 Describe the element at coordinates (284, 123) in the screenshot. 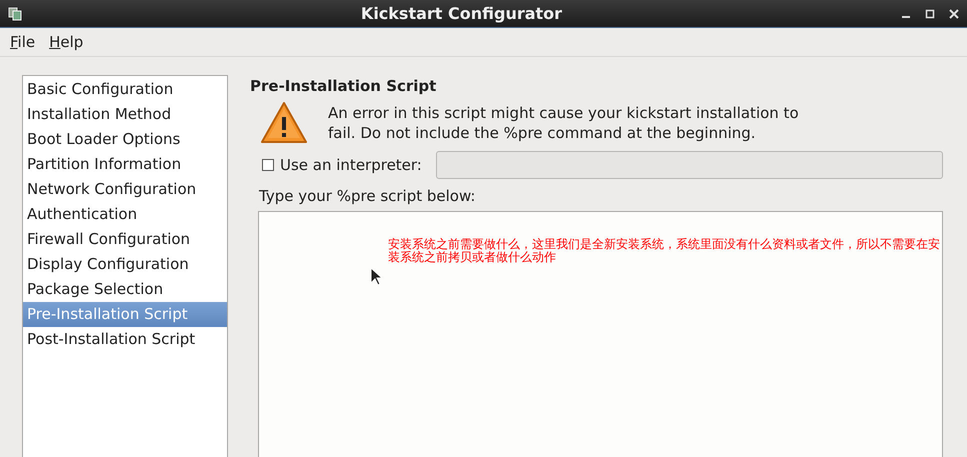

I see `warning-icon` at that location.